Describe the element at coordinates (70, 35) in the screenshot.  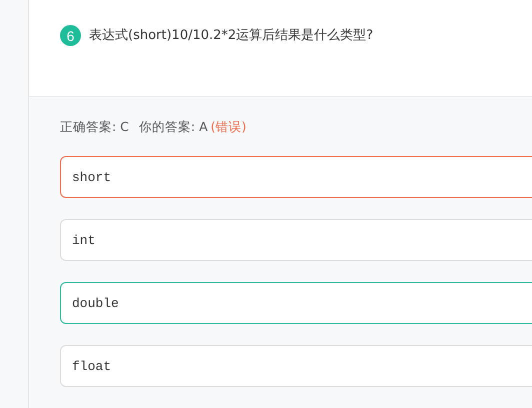
I see `question-number-badge: 6` at that location.